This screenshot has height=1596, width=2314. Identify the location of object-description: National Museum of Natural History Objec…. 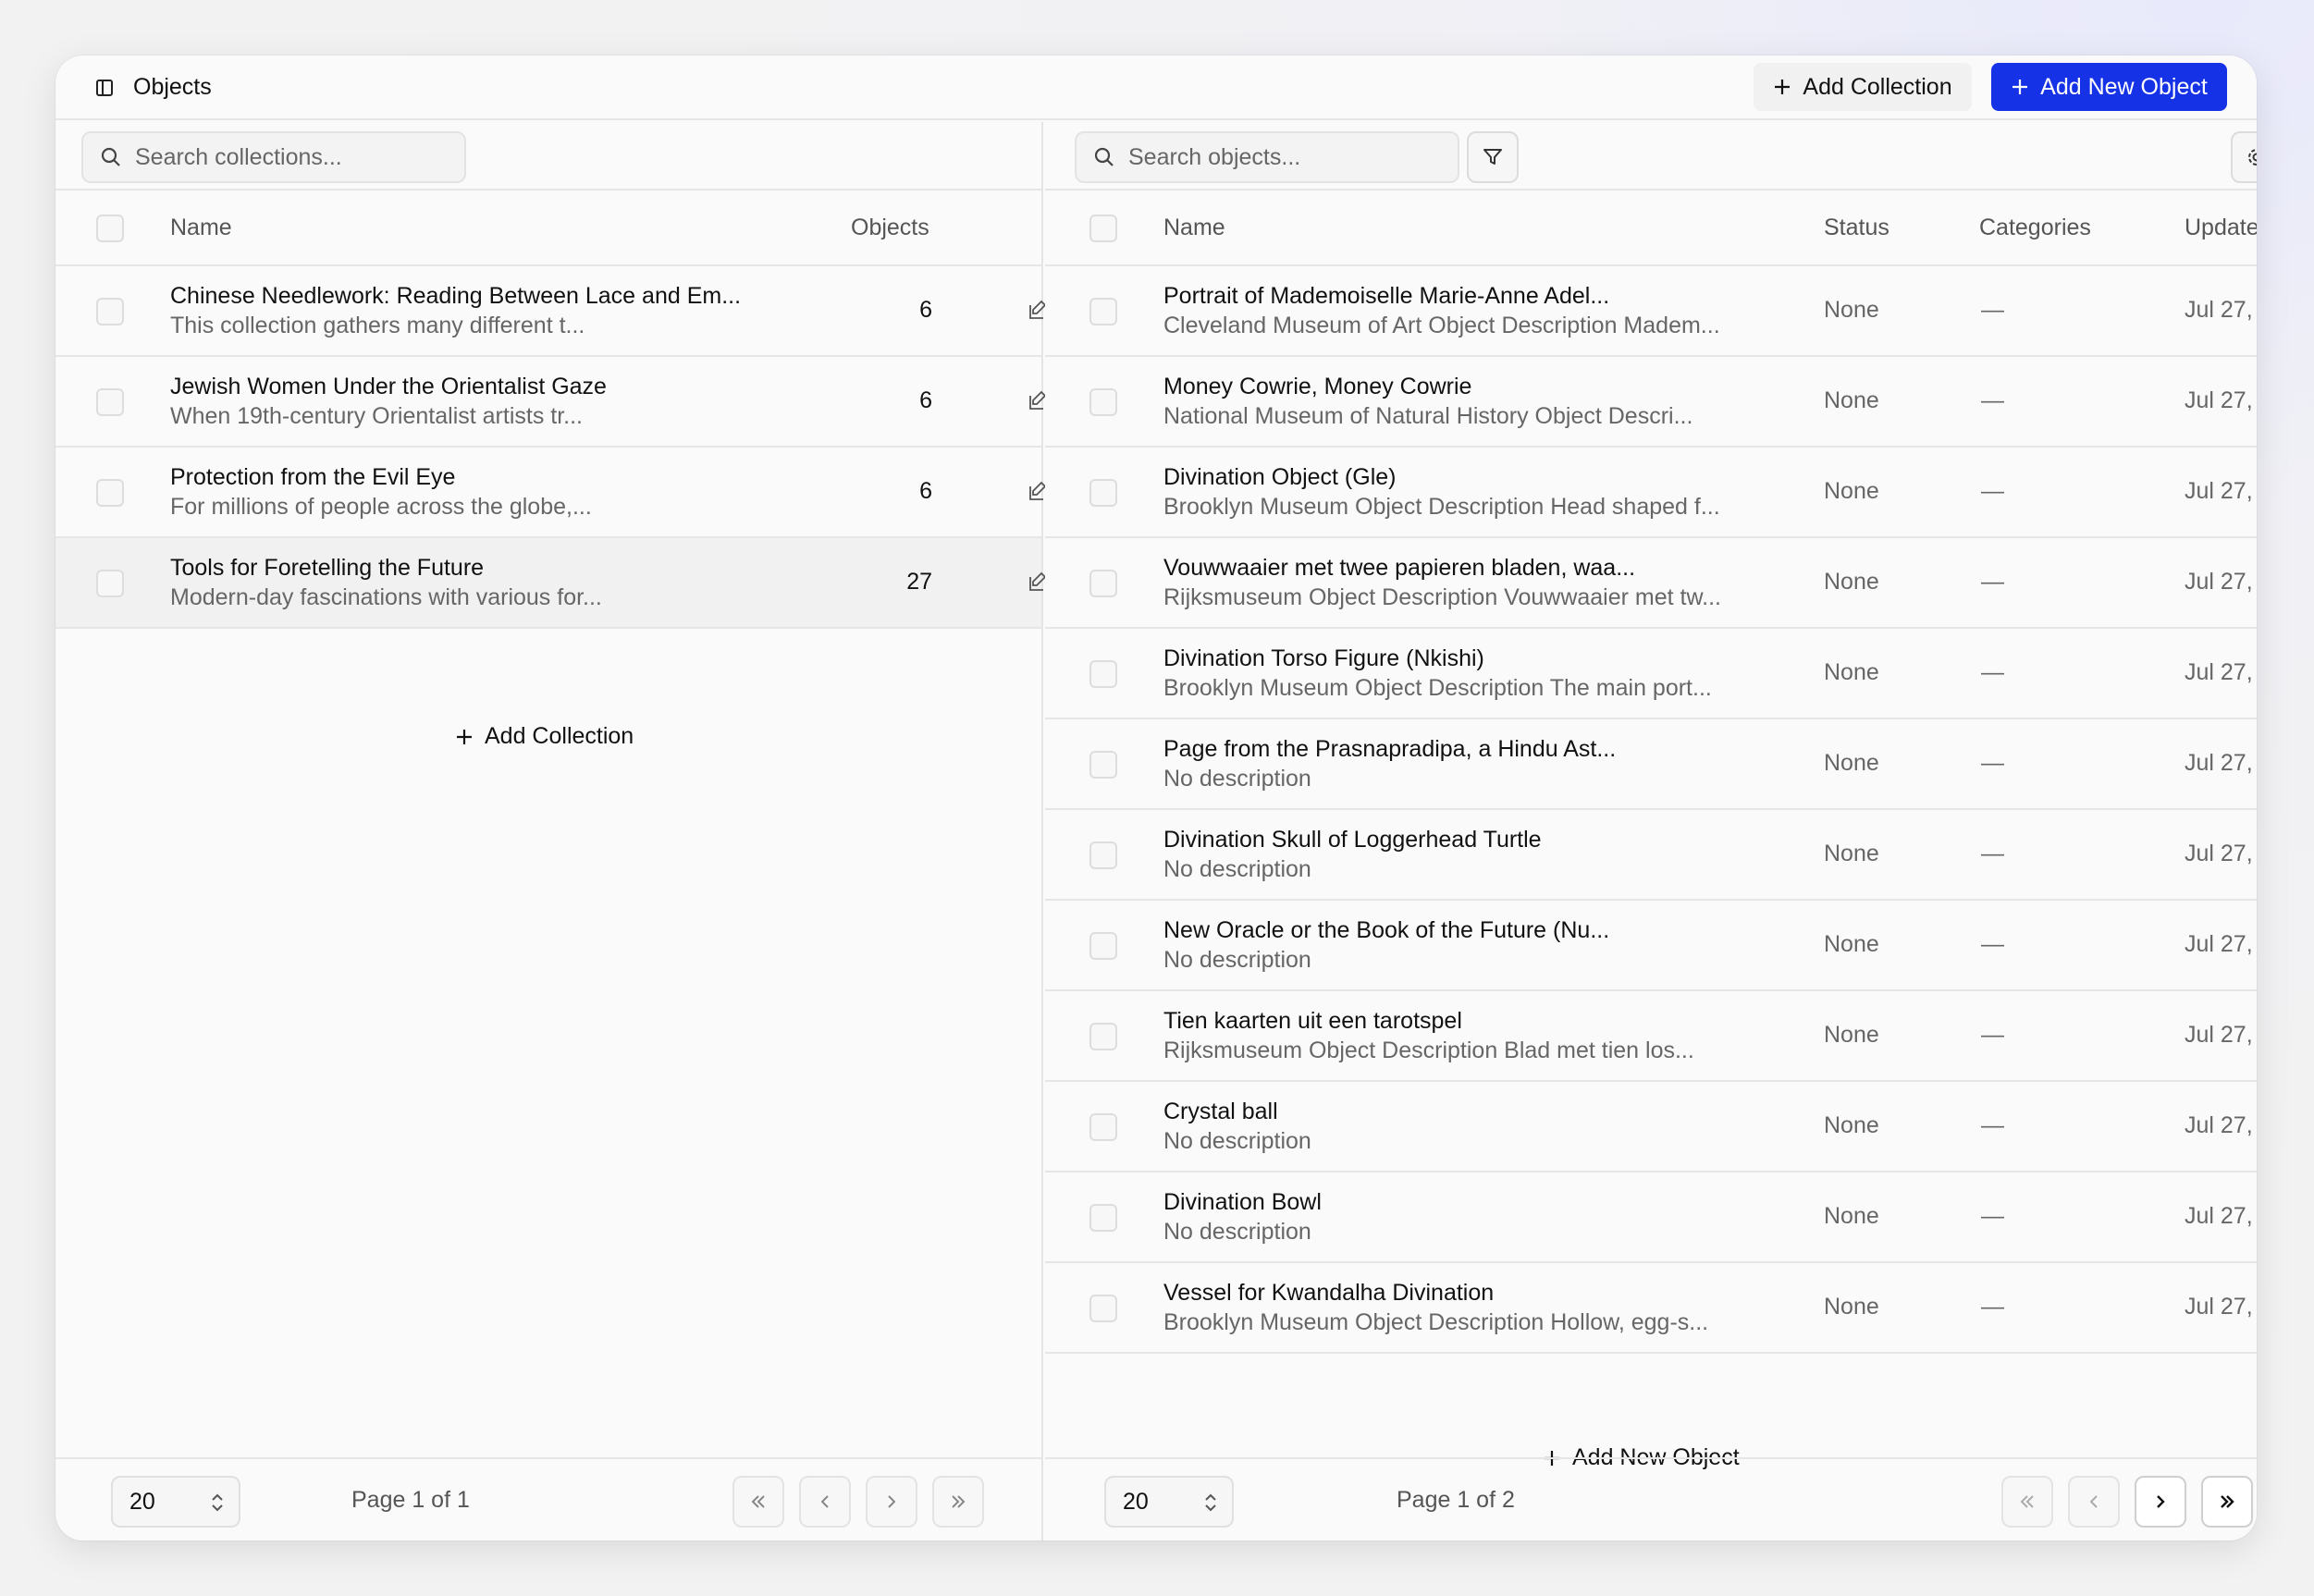
(1428, 416).